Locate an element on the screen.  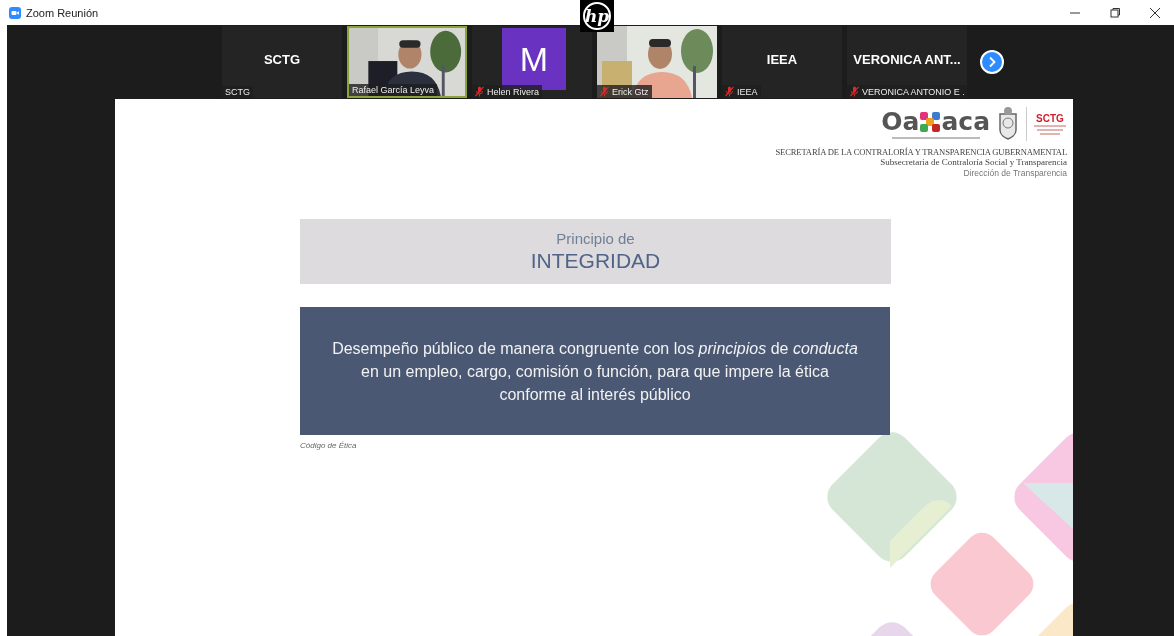
participant-tile: M Helen Rivera is located at coordinates (532, 62).